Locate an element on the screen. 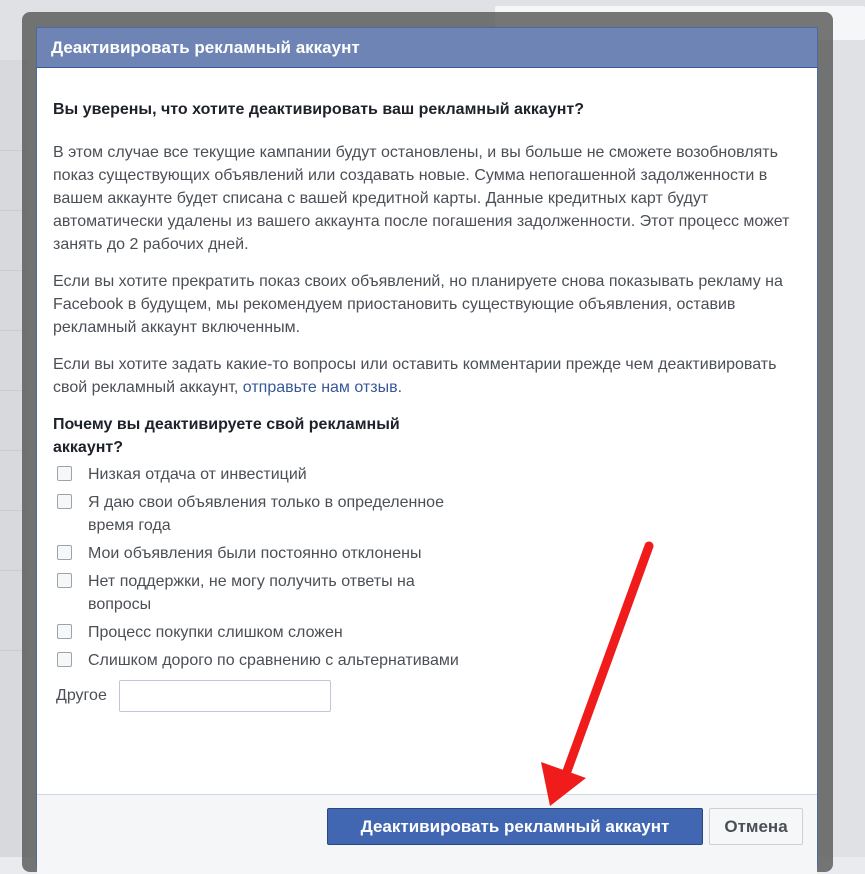  reason-label: Процесс покупки слишком сложен is located at coordinates (215, 632).